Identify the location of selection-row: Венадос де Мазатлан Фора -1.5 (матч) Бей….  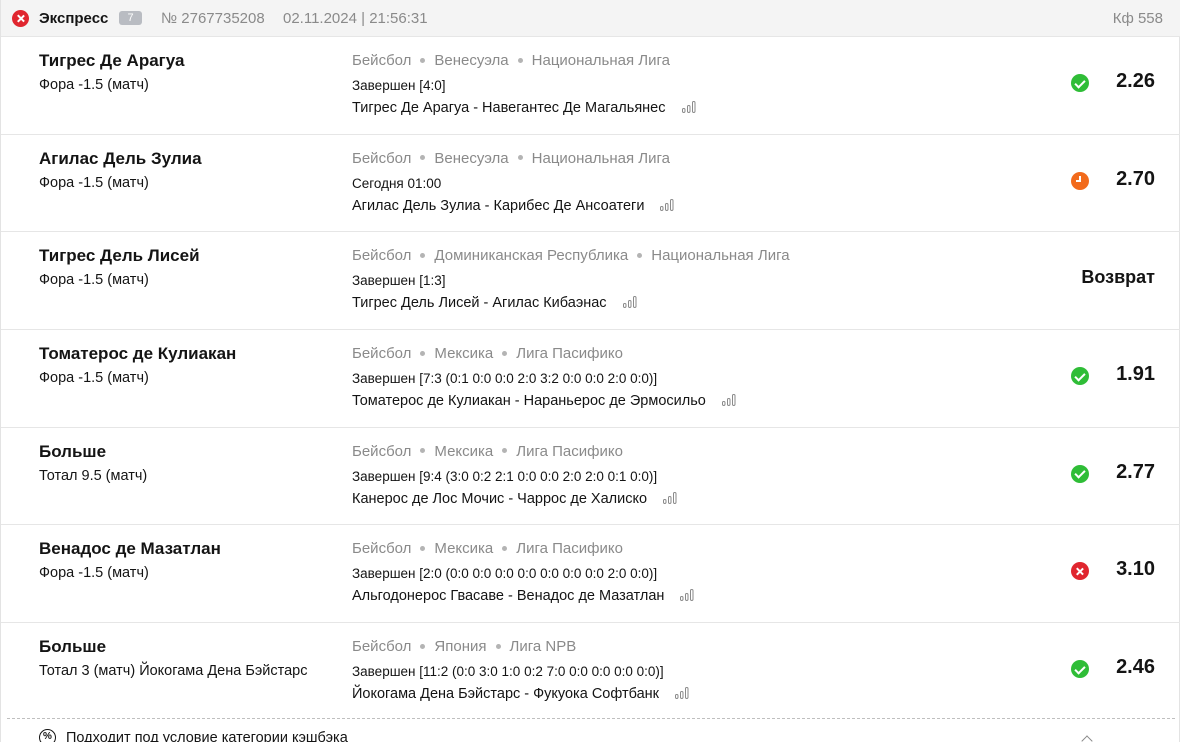
(590, 574).